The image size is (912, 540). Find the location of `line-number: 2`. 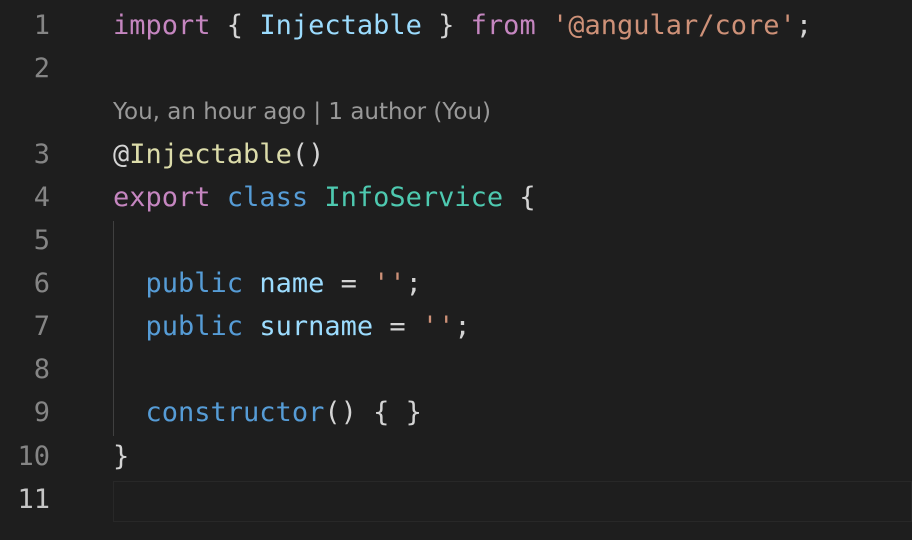

line-number: 2 is located at coordinates (41, 68).